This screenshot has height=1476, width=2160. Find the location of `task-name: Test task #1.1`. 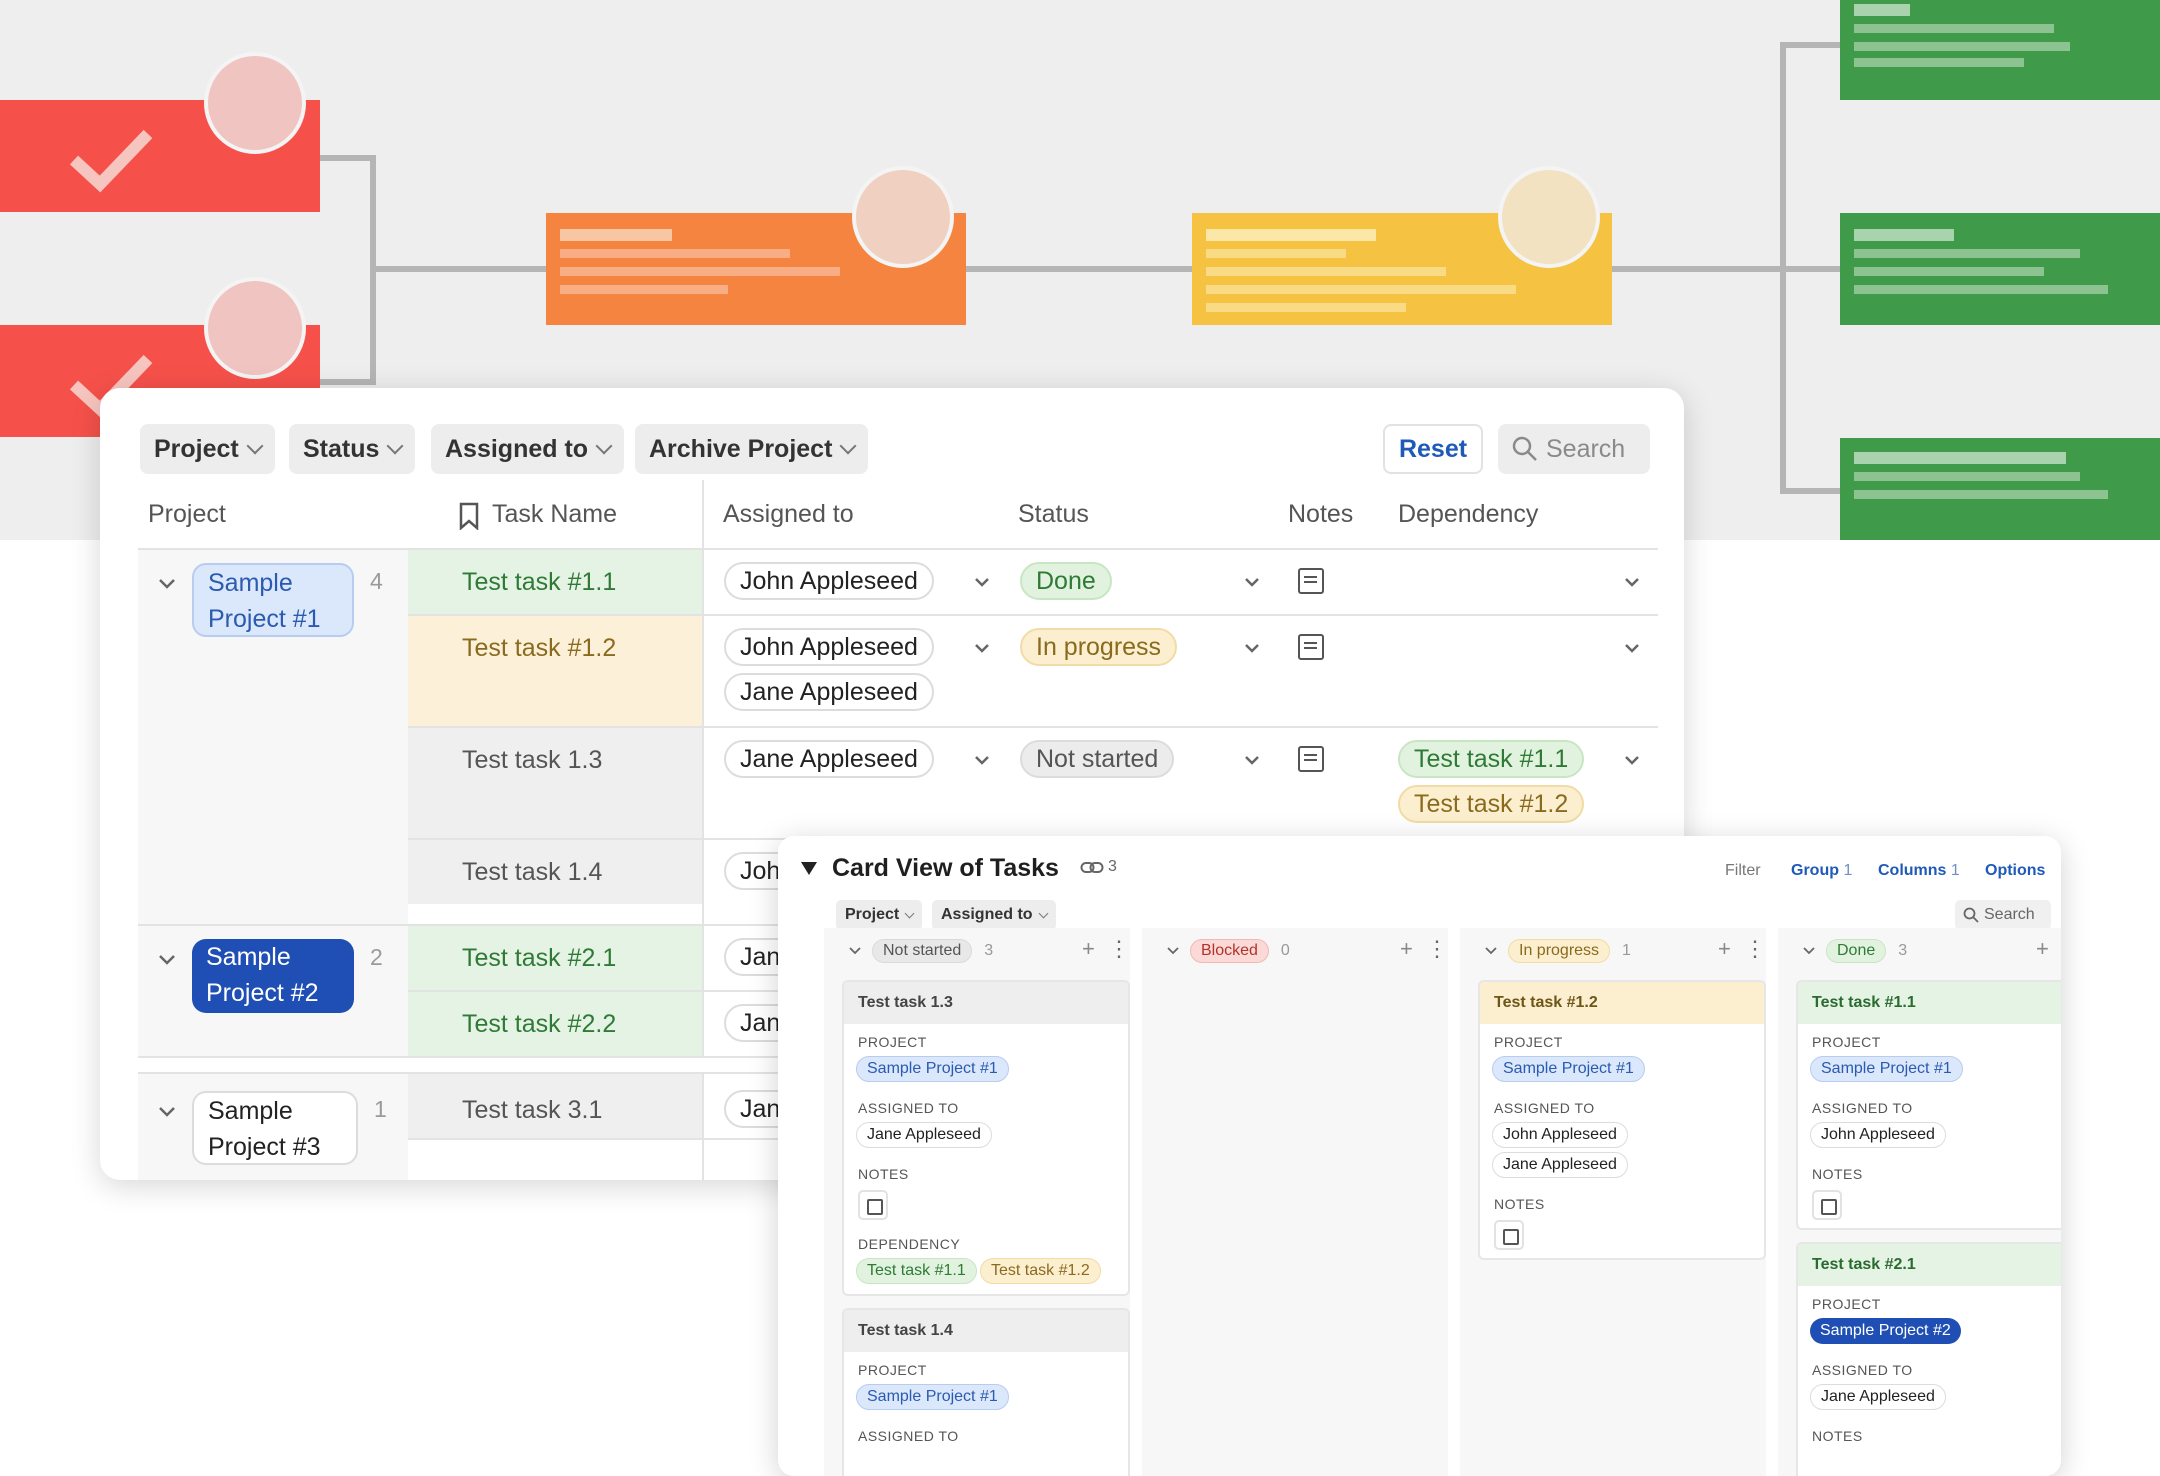

task-name: Test task #1.1 is located at coordinates (539, 582).